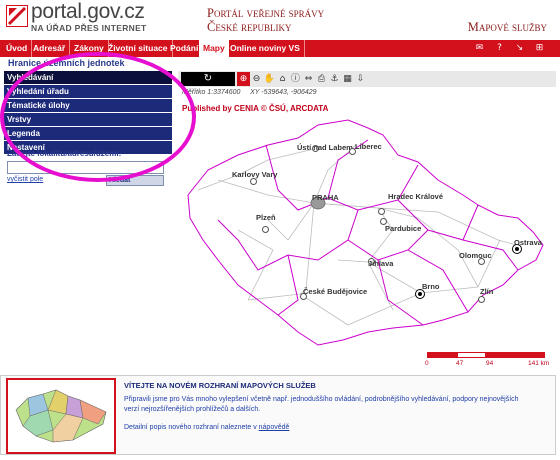 This screenshot has height=460, width=560. I want to click on nav-item-adresar: Adresář, so click(50, 48).